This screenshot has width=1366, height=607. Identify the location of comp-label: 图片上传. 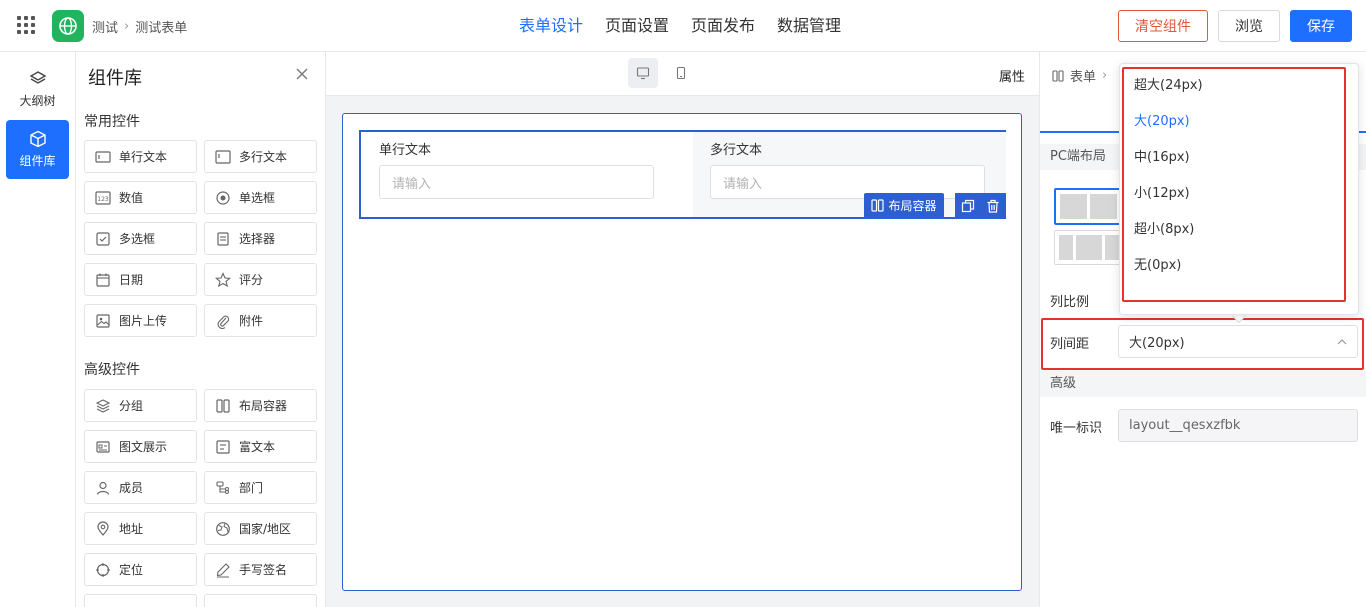
(143, 321).